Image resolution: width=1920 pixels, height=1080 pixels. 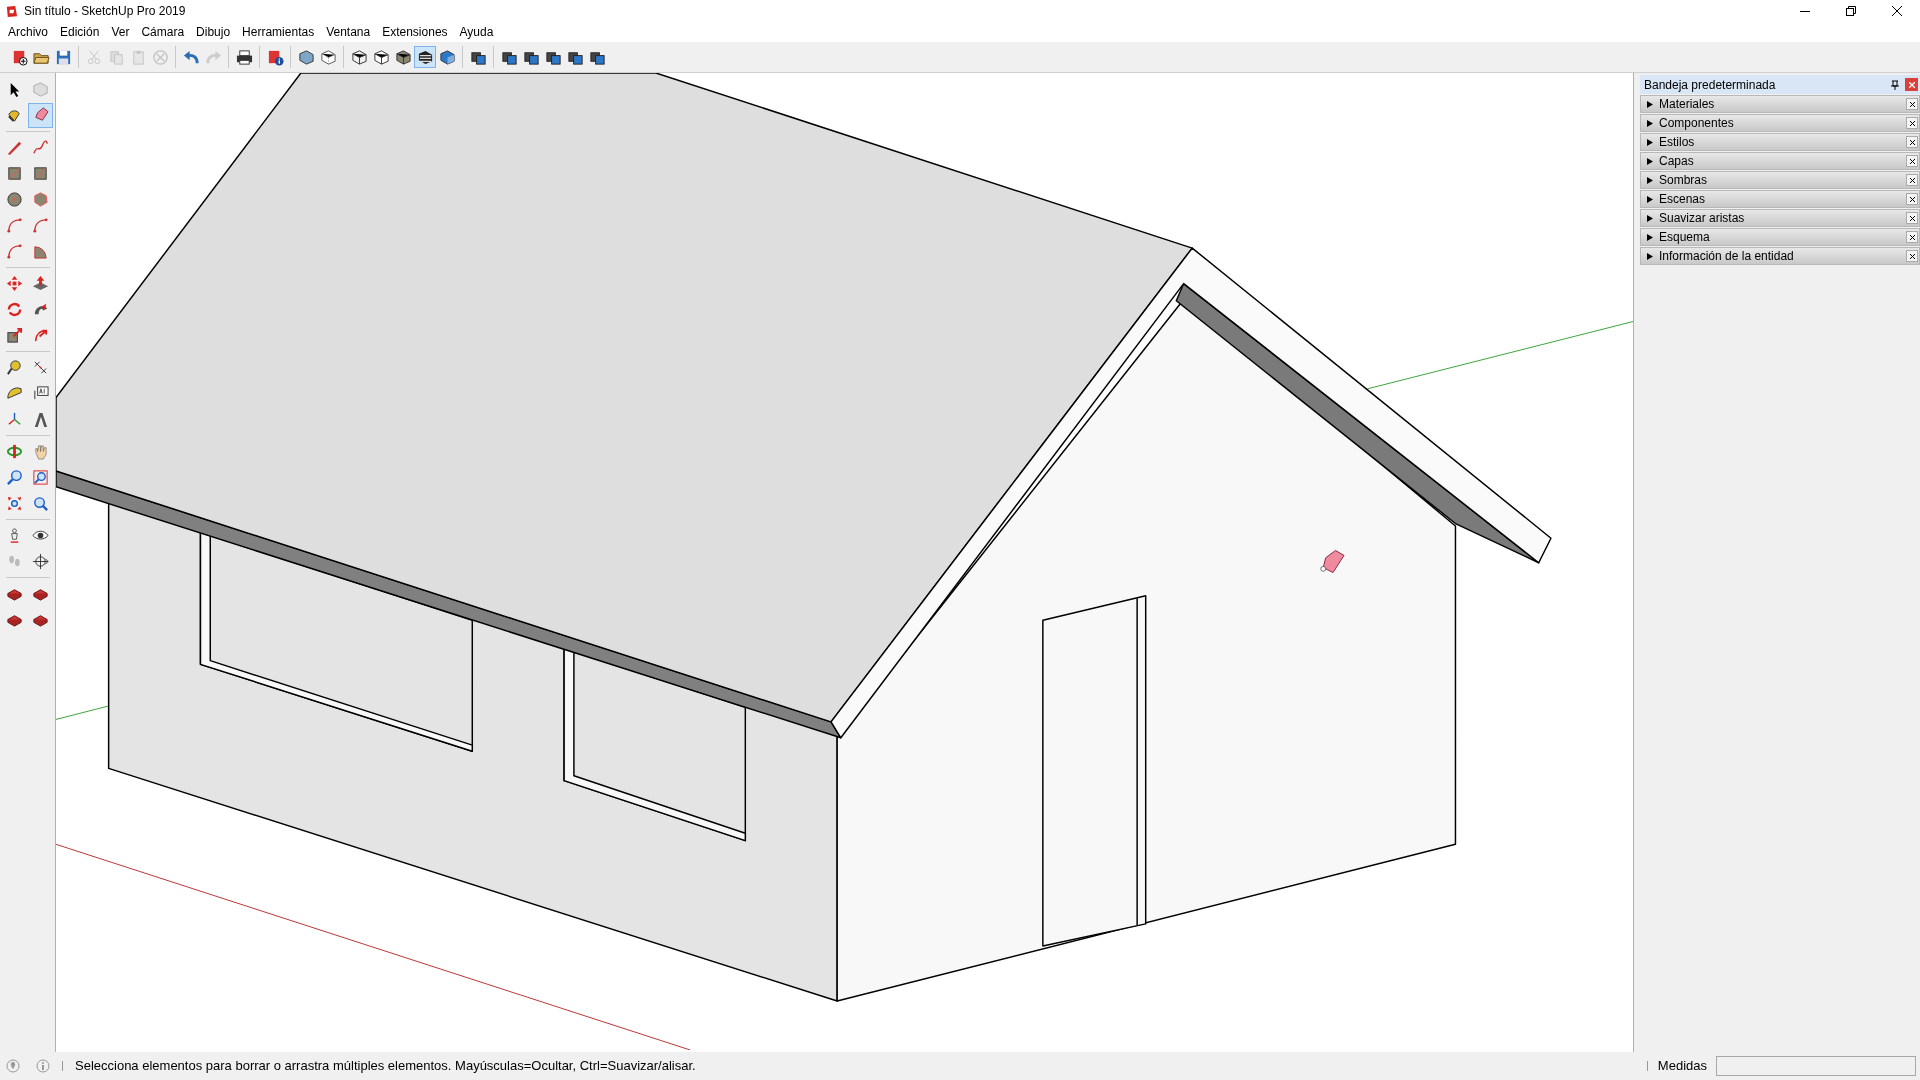 I want to click on dashed-cube-icon, so click(x=328, y=57).